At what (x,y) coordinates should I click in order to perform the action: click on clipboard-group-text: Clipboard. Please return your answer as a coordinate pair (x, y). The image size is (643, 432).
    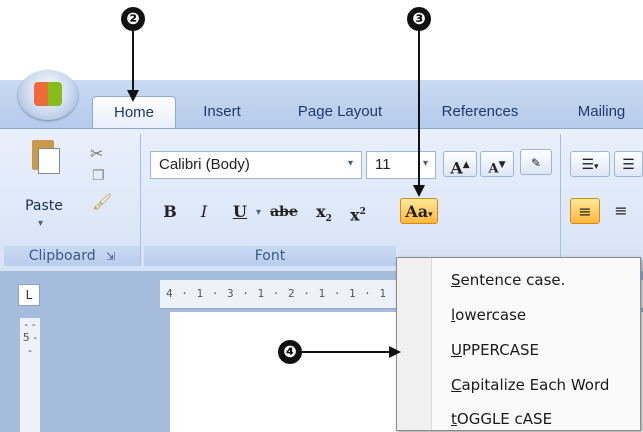
    Looking at the image, I should click on (62, 256).